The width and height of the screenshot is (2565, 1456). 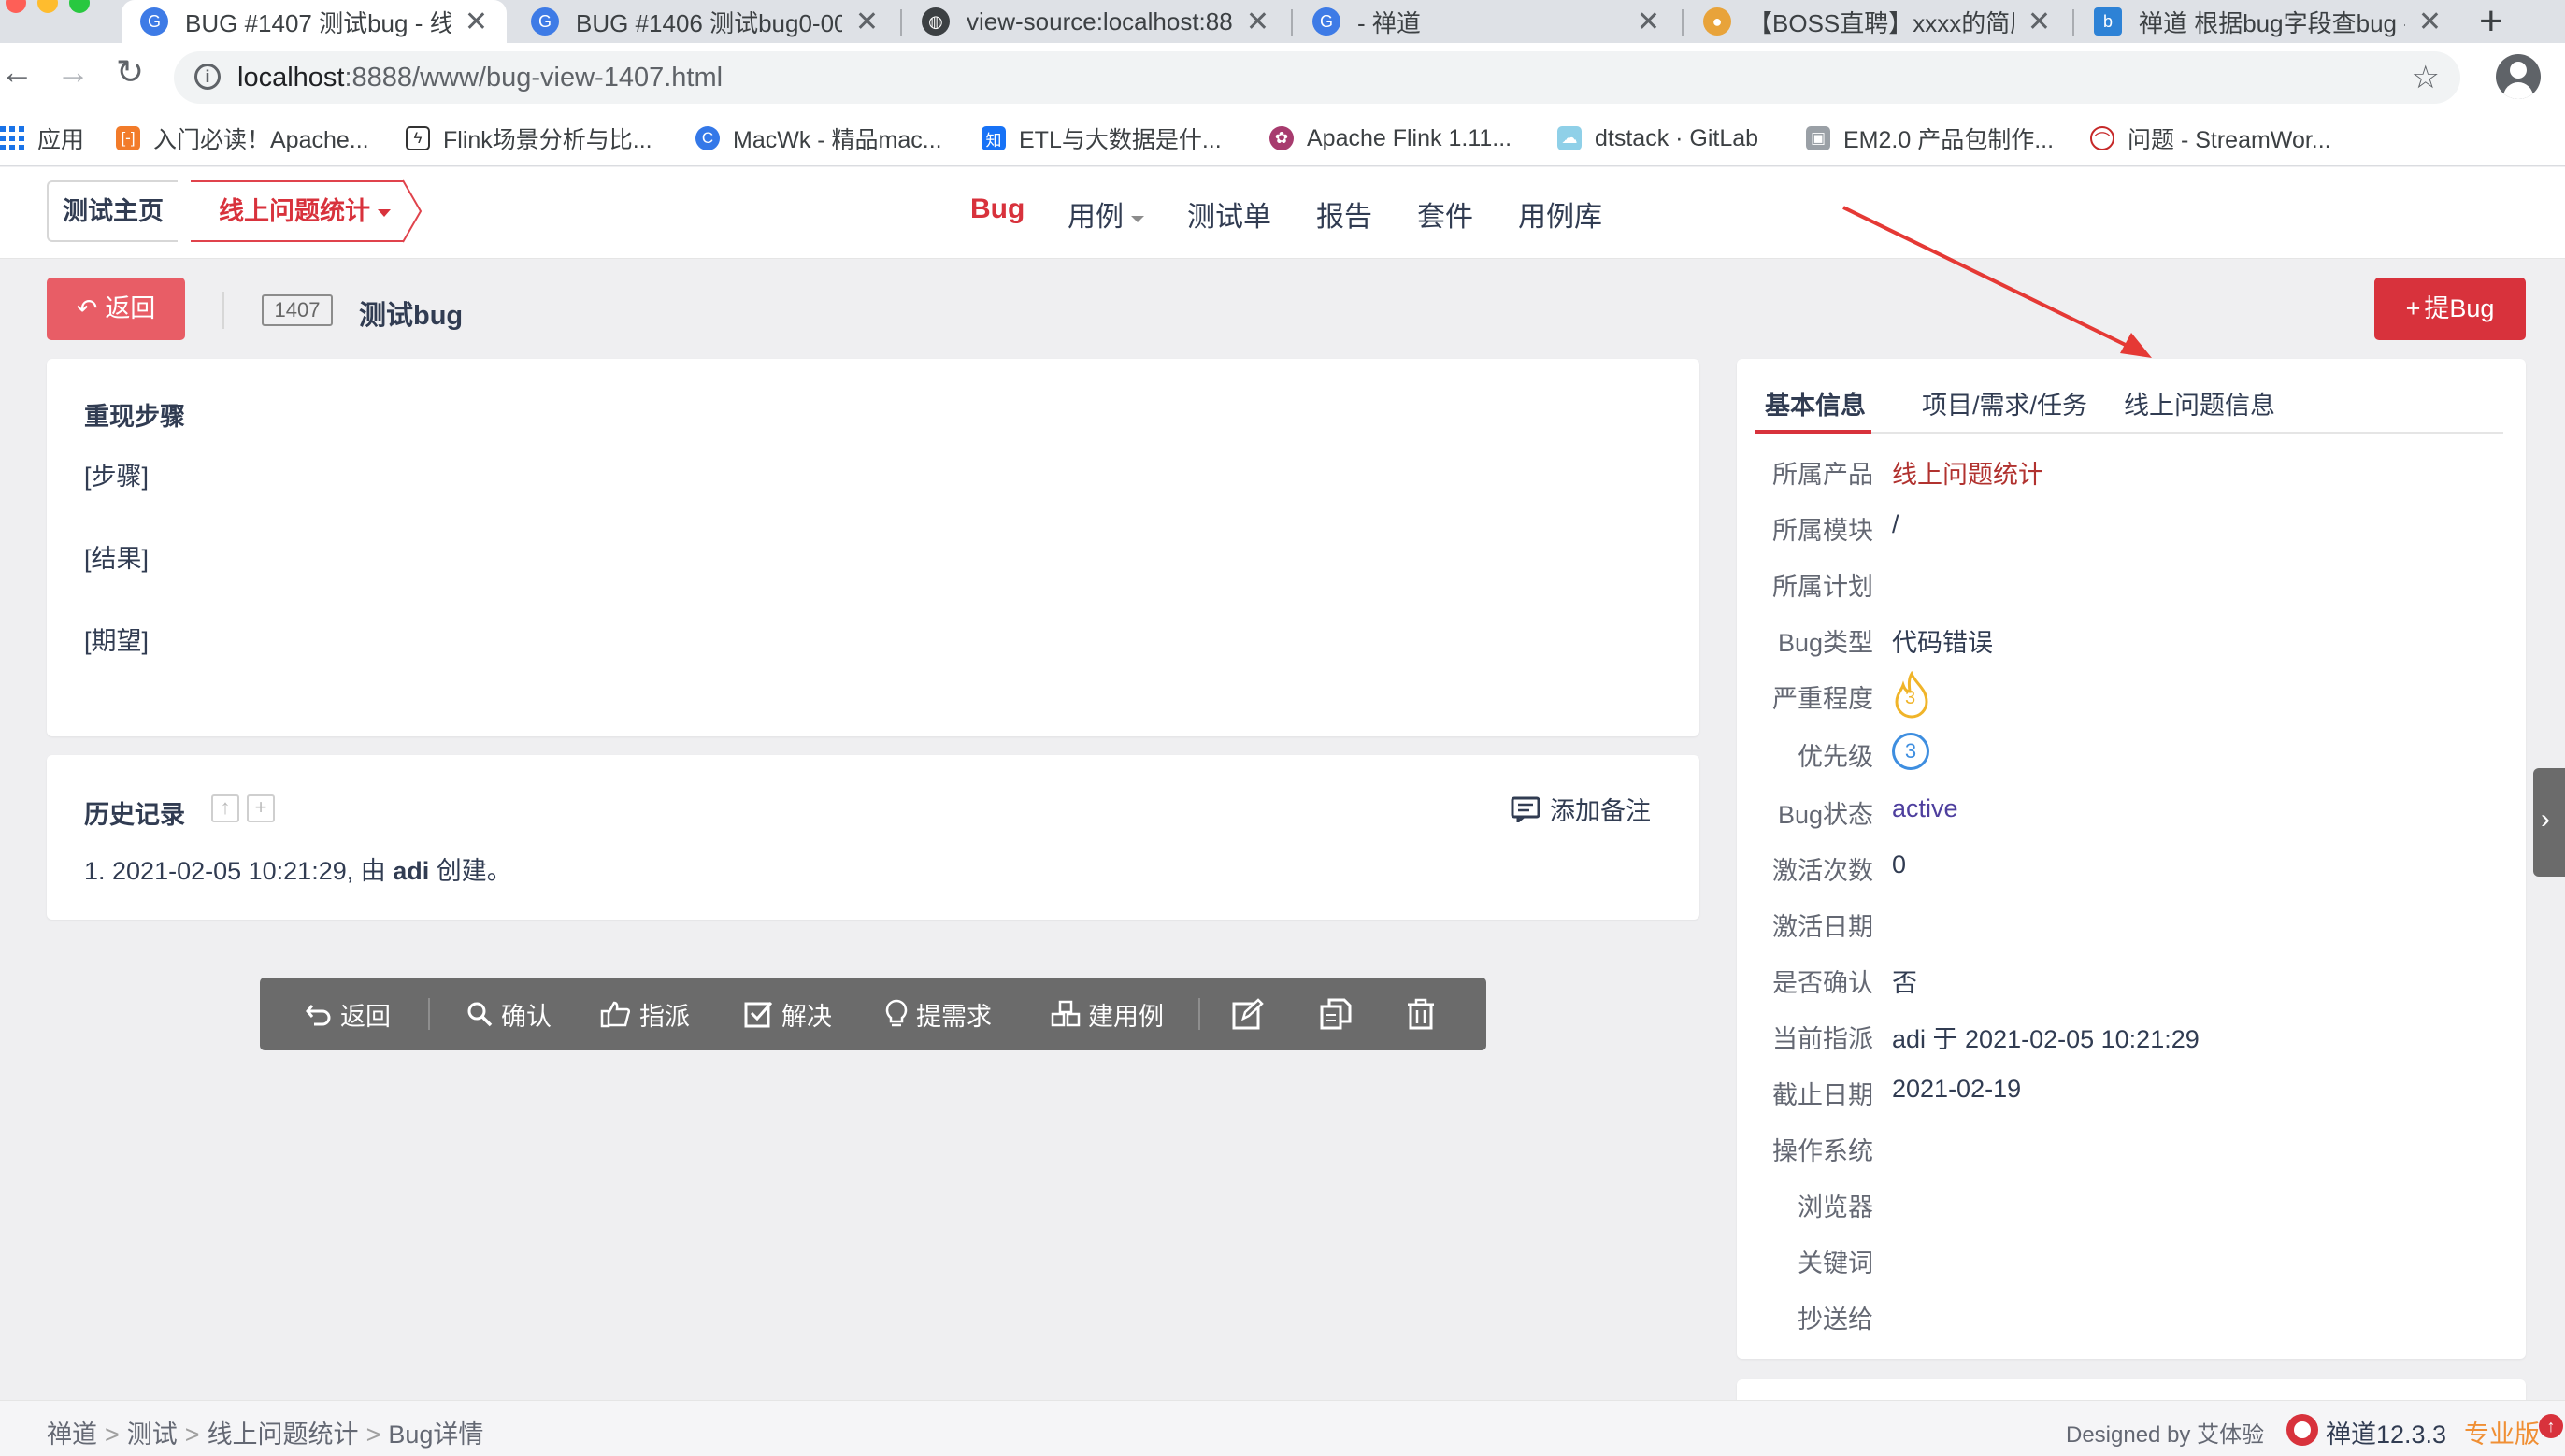 I want to click on action-back-button: 返回, so click(x=348, y=1014).